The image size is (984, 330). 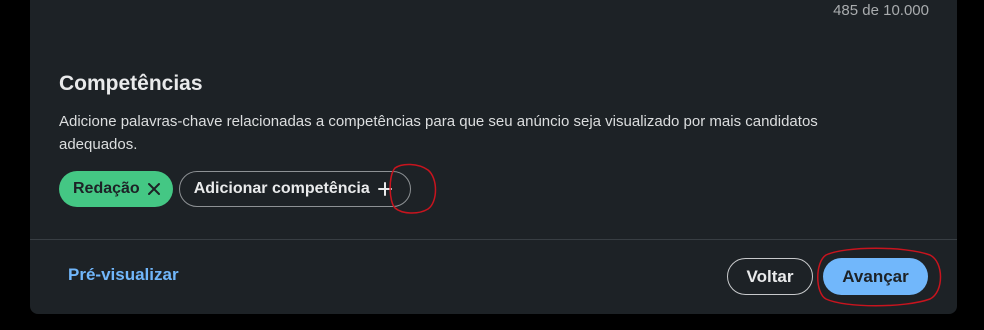 I want to click on back-button: Voltar, so click(x=770, y=276).